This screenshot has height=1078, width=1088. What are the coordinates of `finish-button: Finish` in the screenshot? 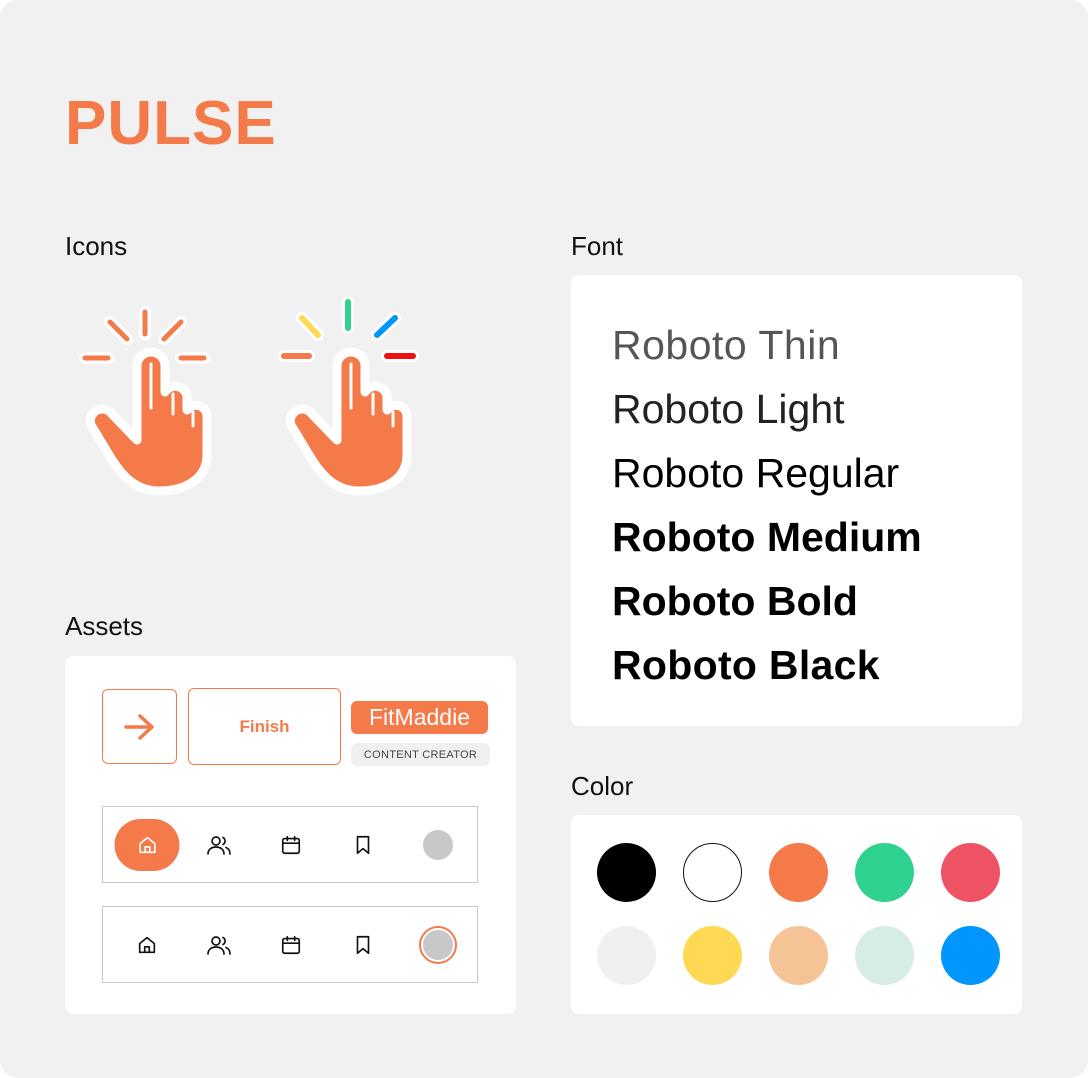 It's located at (264, 726).